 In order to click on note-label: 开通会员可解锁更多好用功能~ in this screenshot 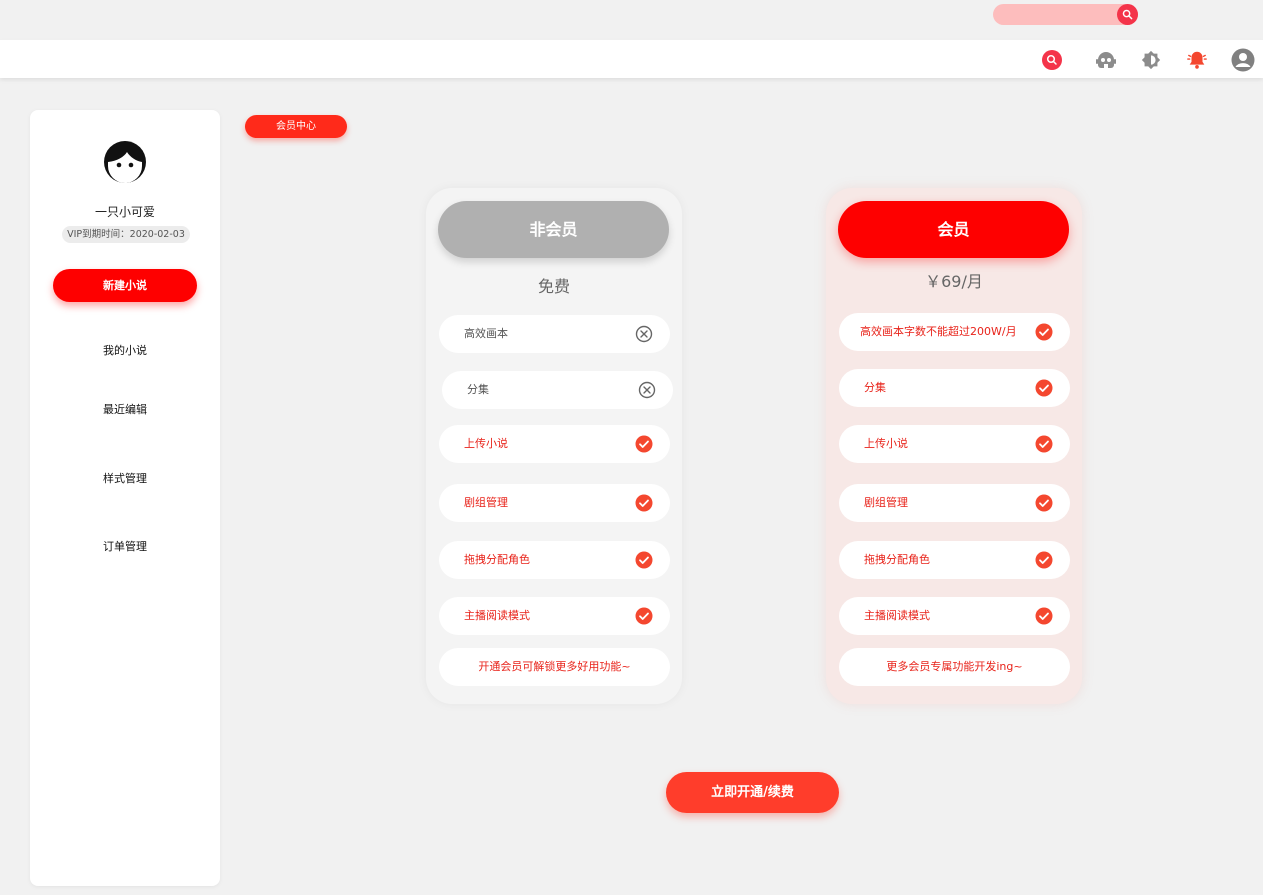, I will do `click(554, 666)`.